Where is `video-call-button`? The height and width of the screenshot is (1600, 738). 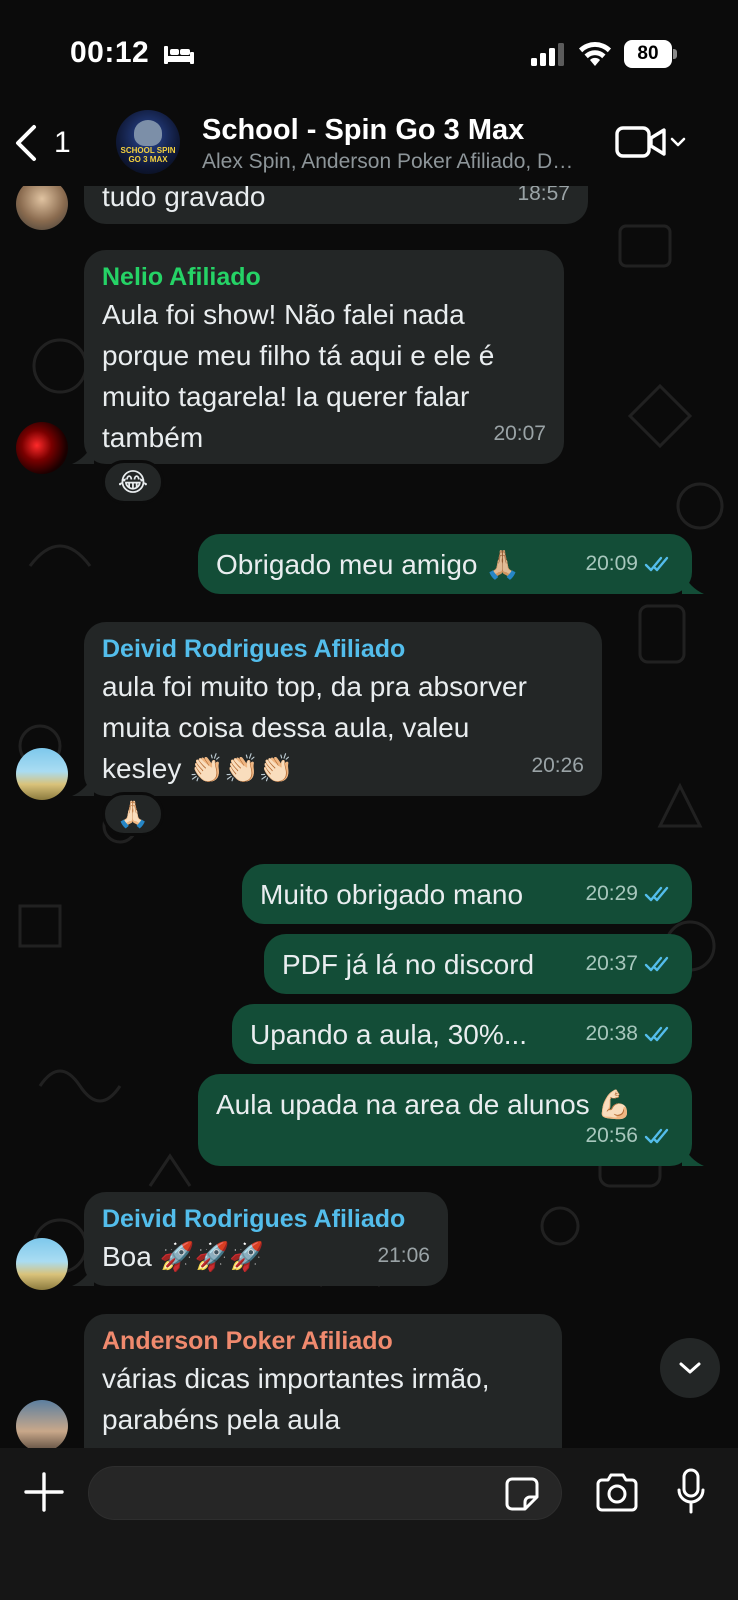
video-call-button is located at coordinates (655, 142).